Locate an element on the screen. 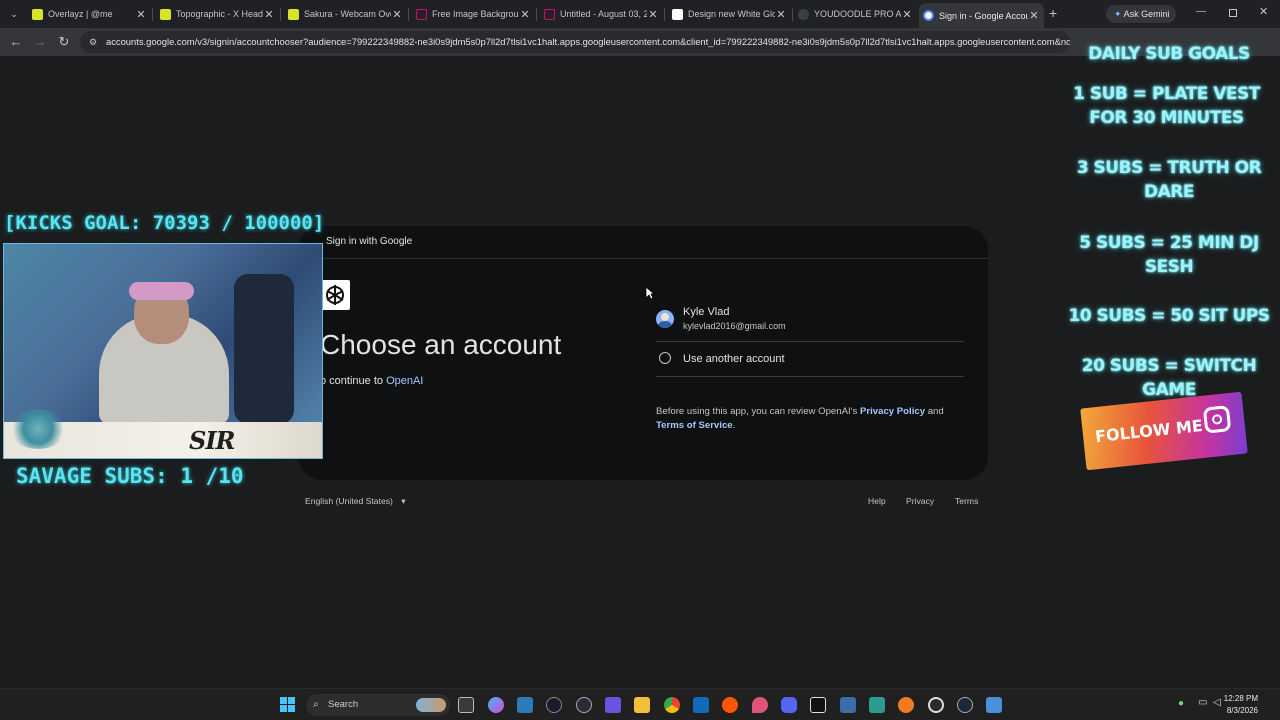 The width and height of the screenshot is (1280, 720). use-another-account-button: Use another account is located at coordinates (810, 359).